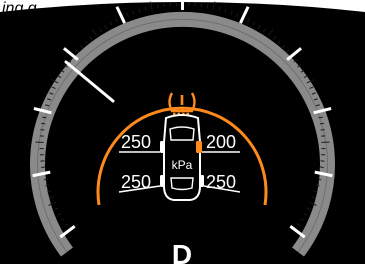  What do you see at coordinates (182, 251) in the screenshot?
I see `gear-indicator: D` at bounding box center [182, 251].